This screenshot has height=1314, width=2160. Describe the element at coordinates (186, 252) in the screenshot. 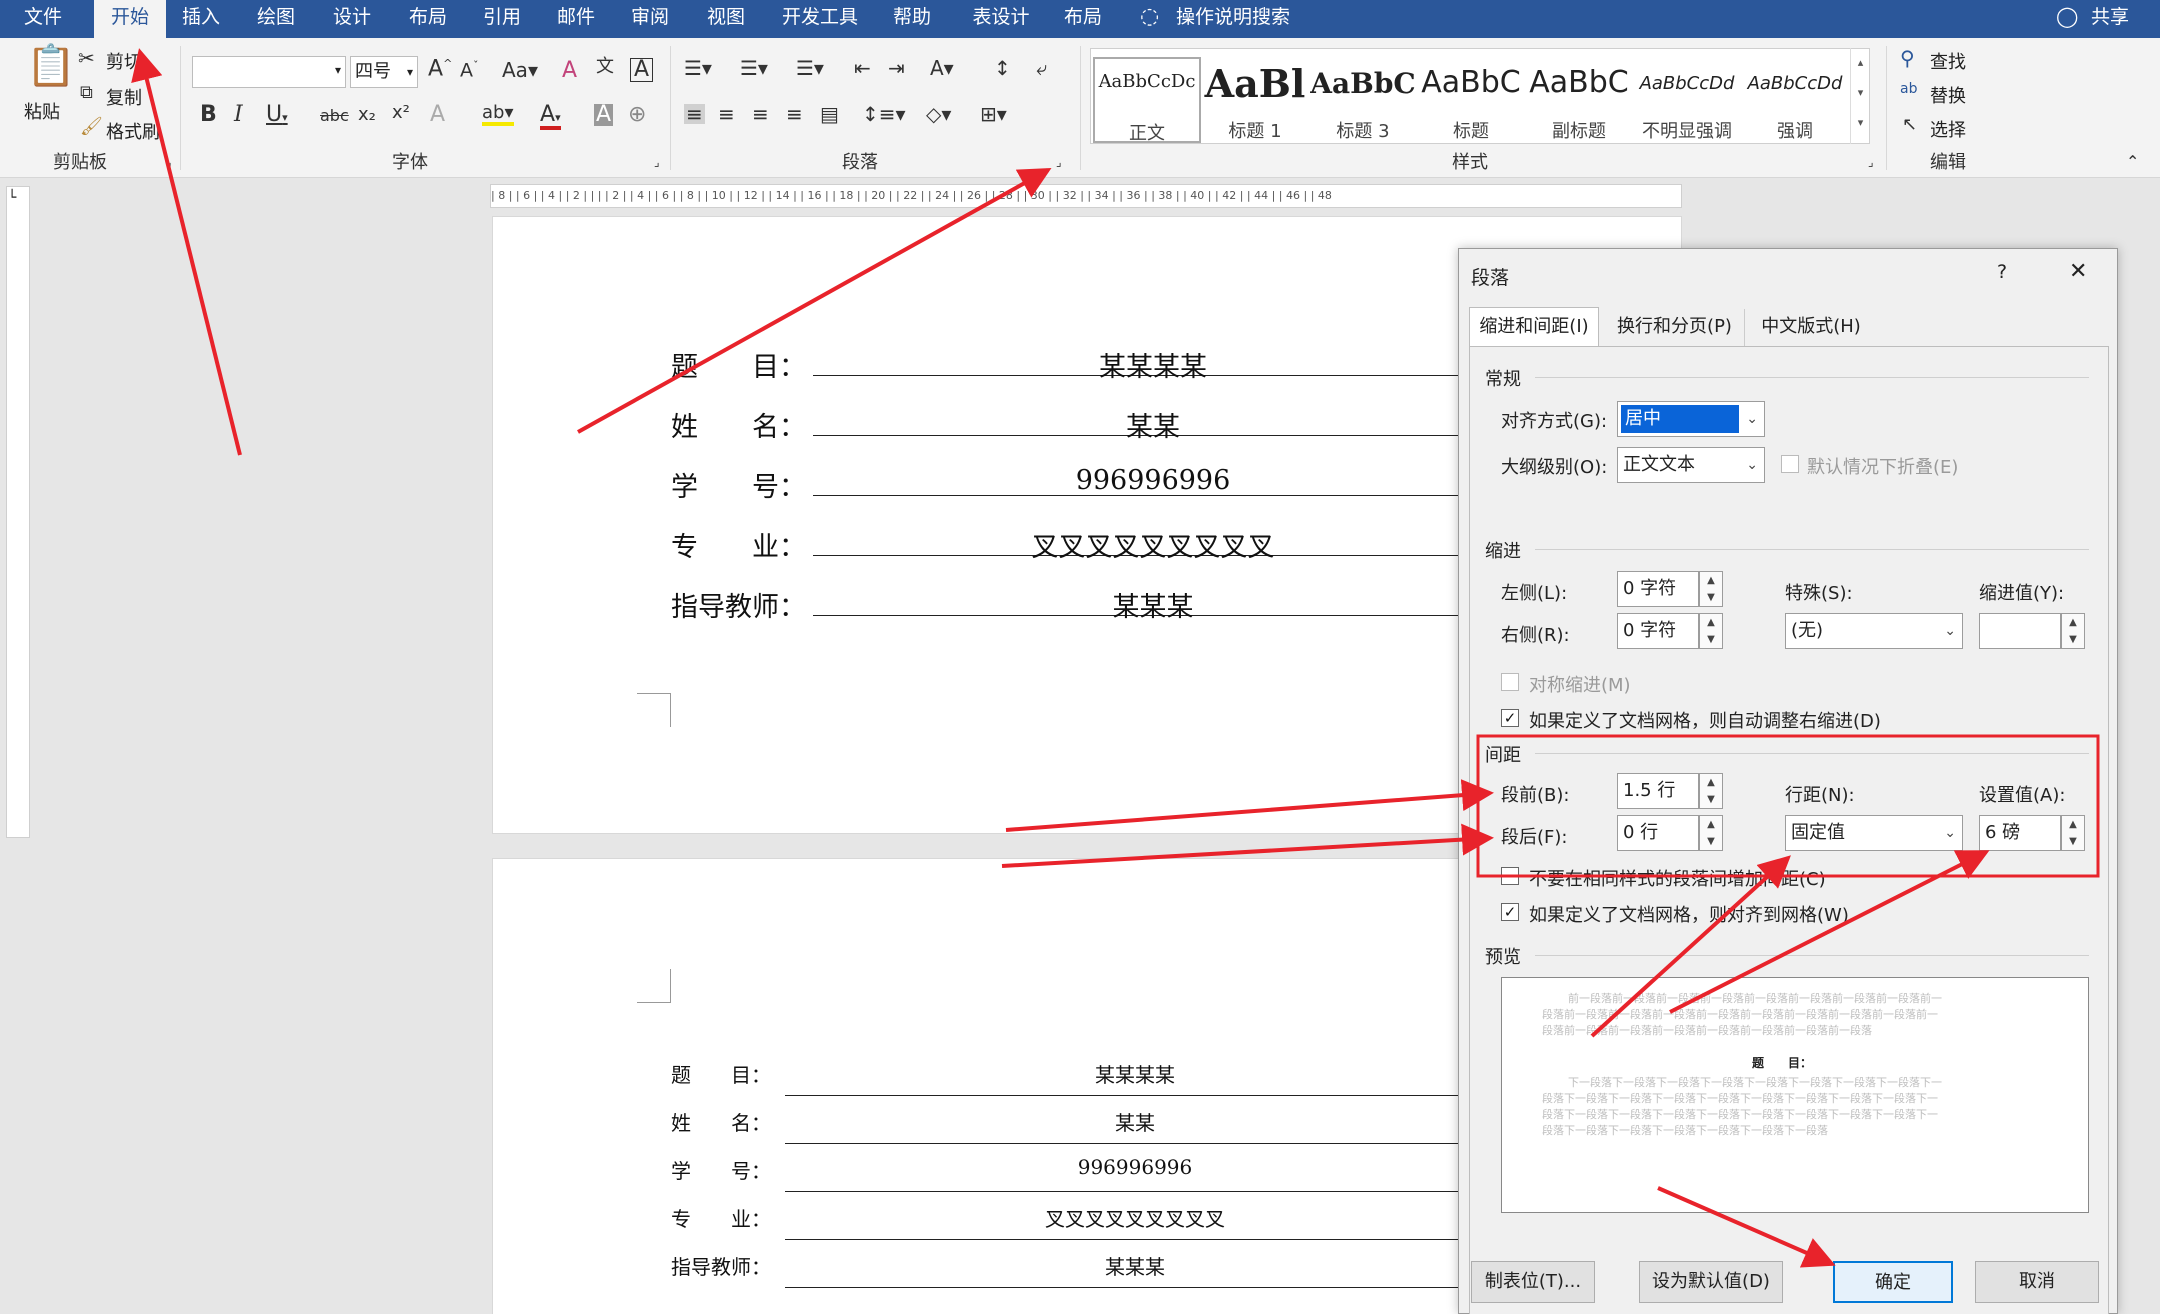

I see `arrow-to-home-tab` at that location.